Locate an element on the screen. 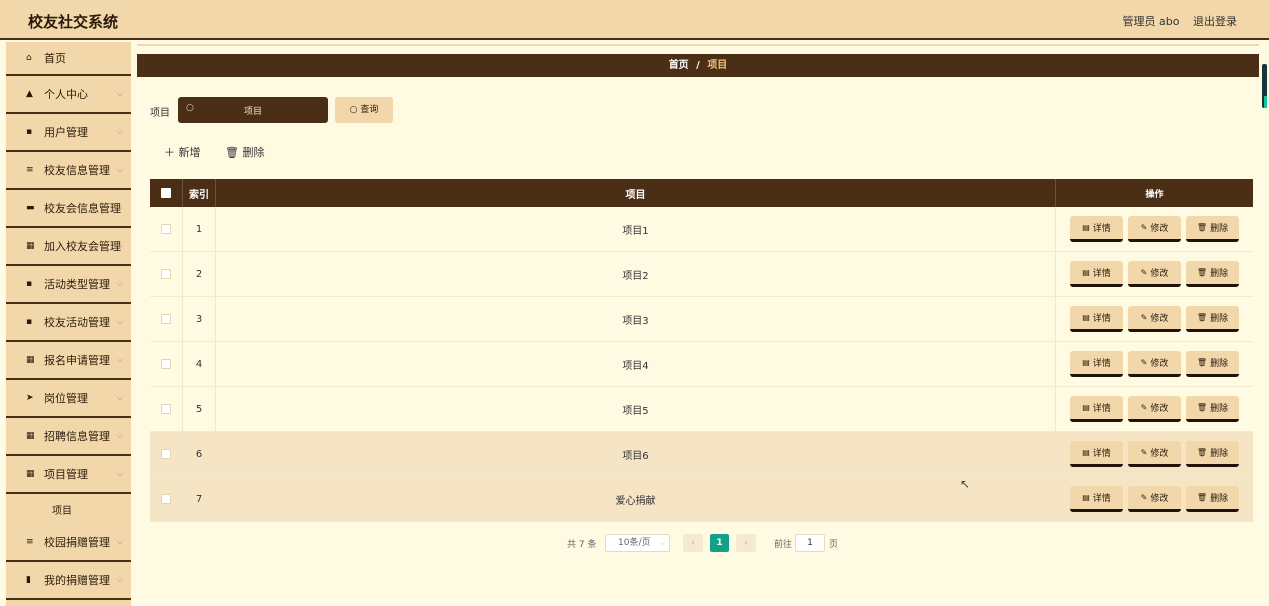 This screenshot has height=606, width=1269. select-all-checkbox is located at coordinates (166, 193).